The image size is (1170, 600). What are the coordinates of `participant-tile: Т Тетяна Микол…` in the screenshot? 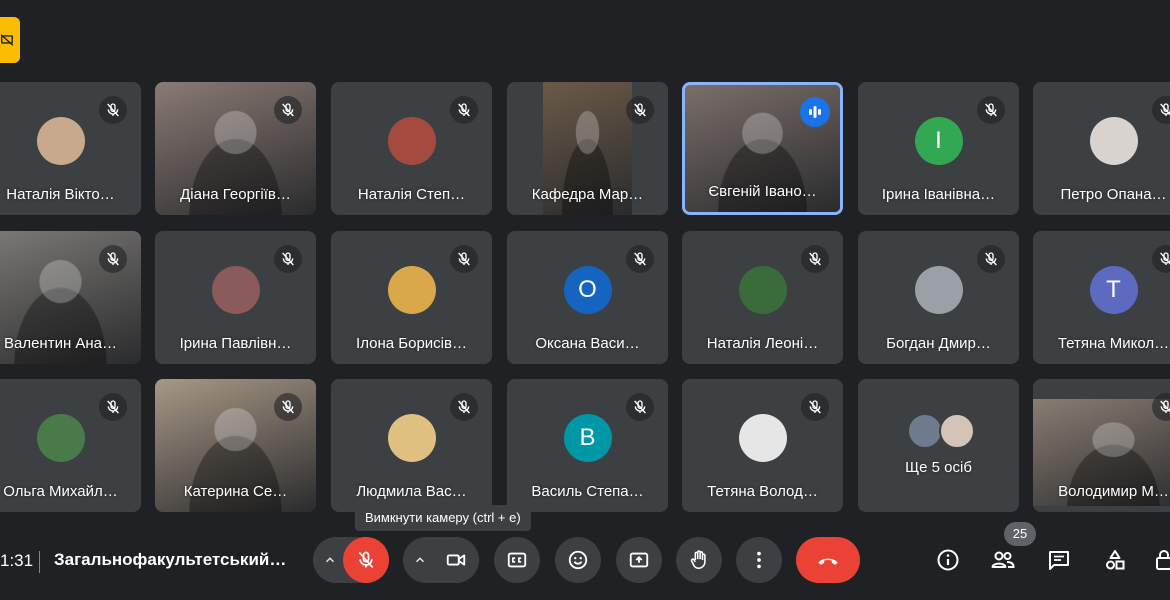 It's located at (1101, 297).